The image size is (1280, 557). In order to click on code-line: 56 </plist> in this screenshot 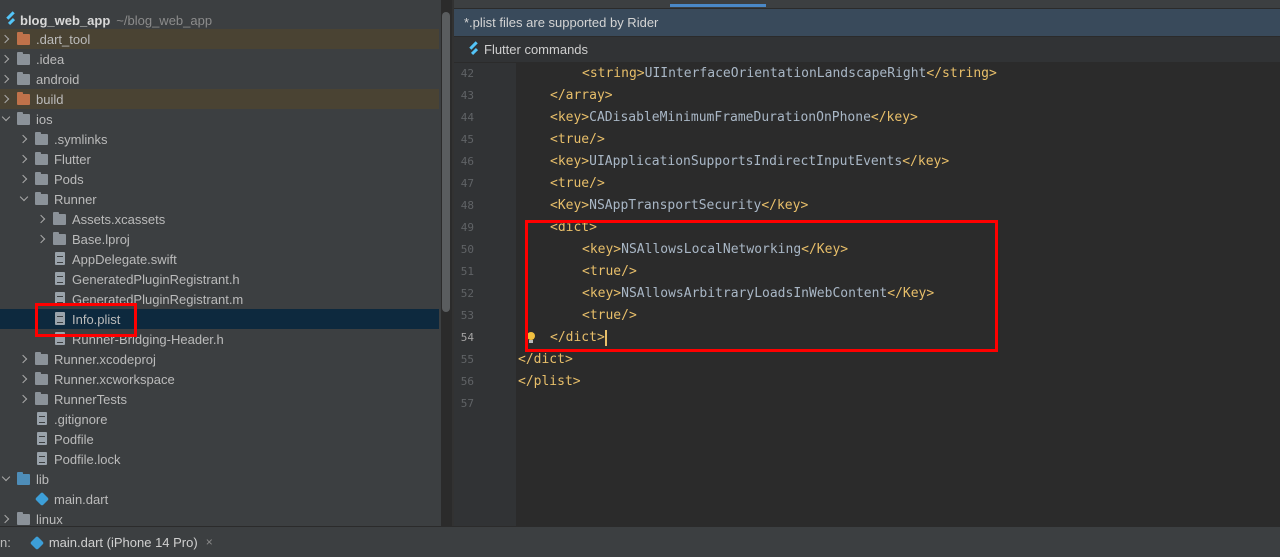, I will do `click(867, 382)`.